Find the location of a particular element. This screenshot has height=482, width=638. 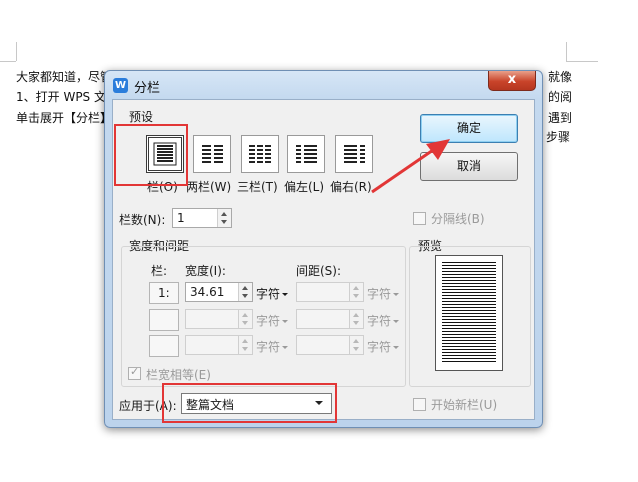

preset-label-left: 偏左(L) is located at coordinates (304, 187).